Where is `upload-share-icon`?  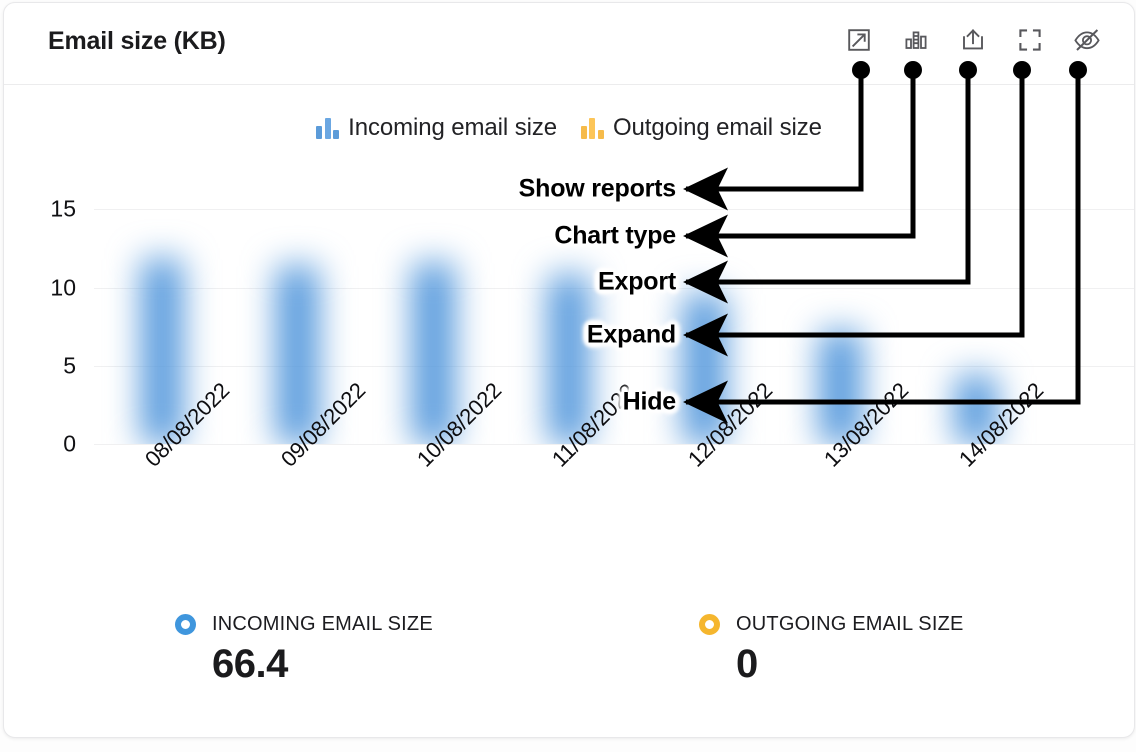 upload-share-icon is located at coordinates (973, 40).